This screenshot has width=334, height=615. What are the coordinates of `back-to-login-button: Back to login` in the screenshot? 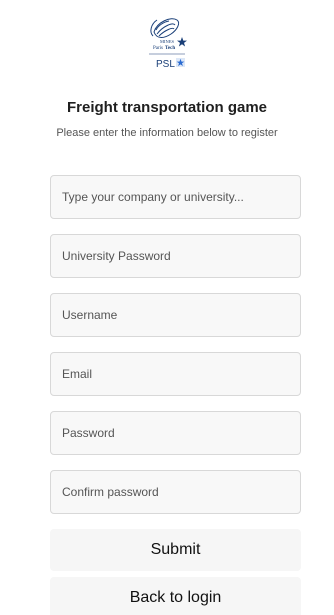 It's located at (175, 596).